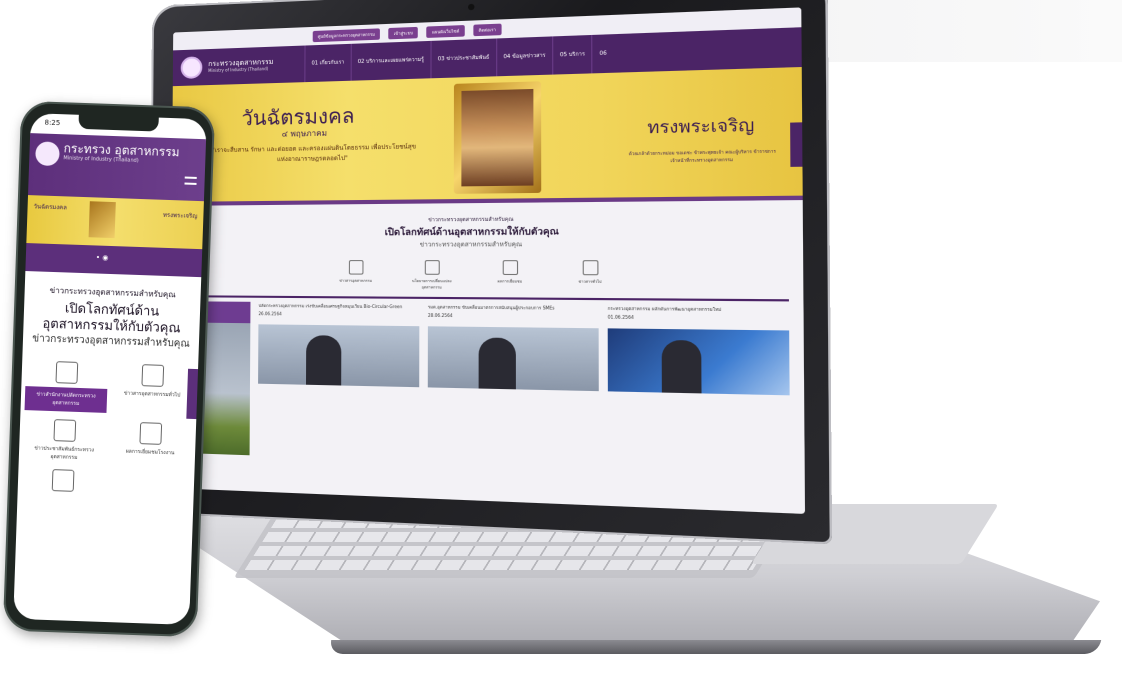  What do you see at coordinates (50, 207) in the screenshot?
I see `mobile-banner-left: วันฉัตรมงคล` at bounding box center [50, 207].